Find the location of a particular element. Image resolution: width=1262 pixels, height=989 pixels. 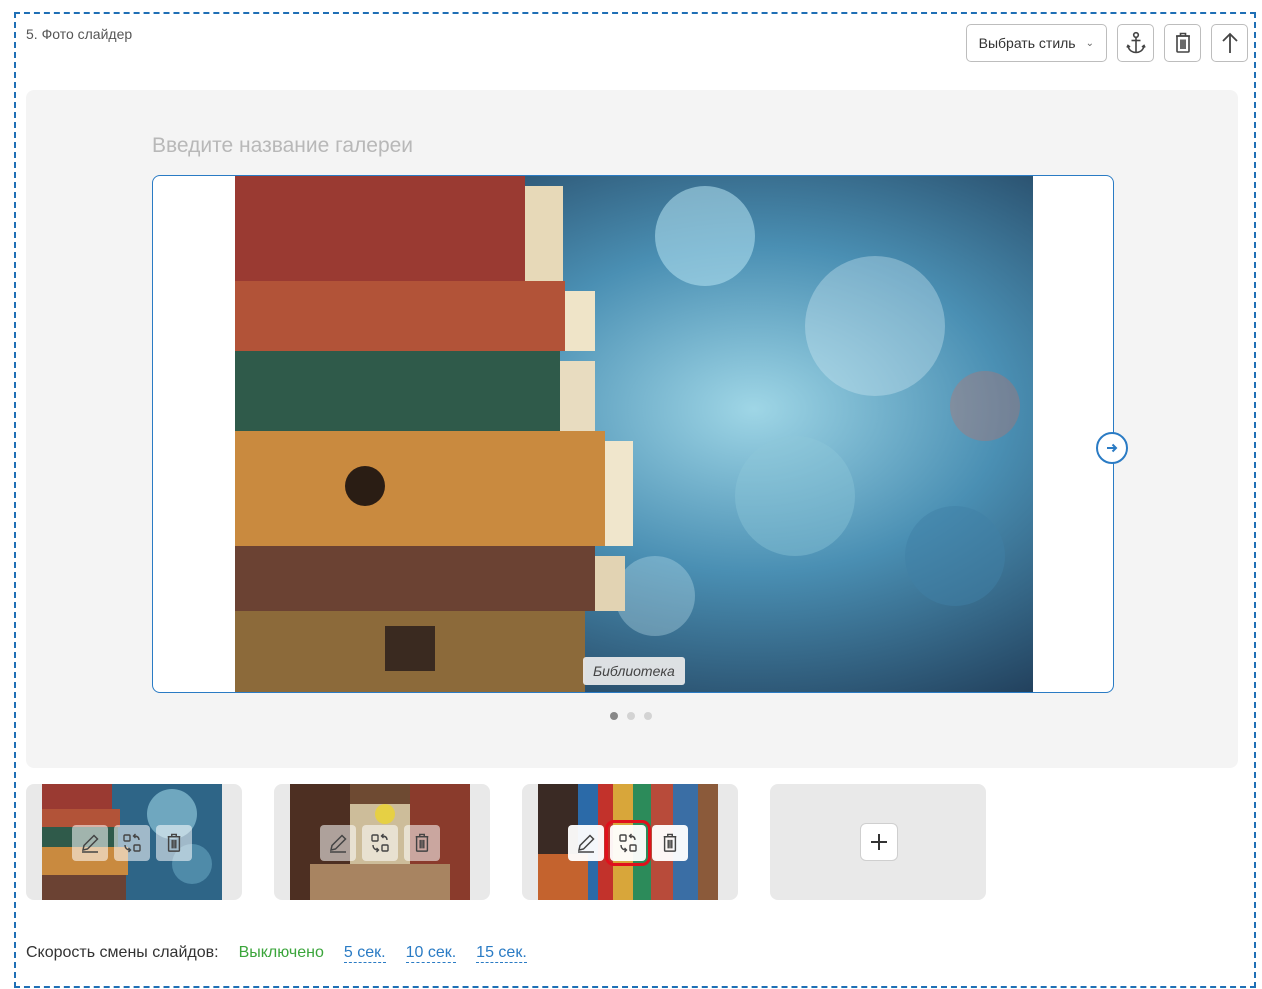

move-up-button is located at coordinates (1229, 43).